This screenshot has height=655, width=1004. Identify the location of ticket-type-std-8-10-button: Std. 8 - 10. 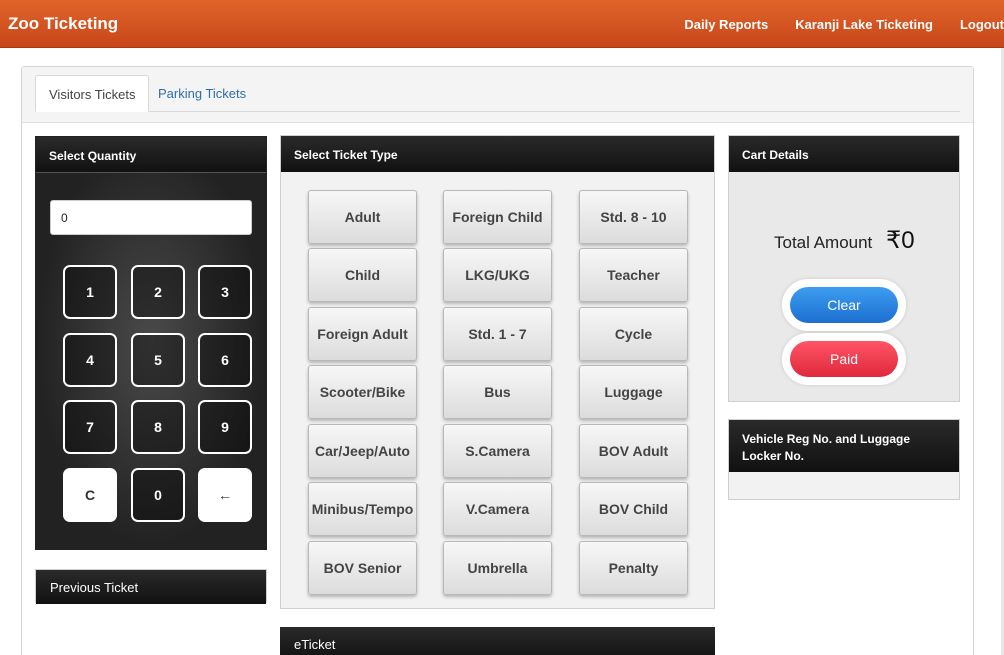
(633, 217).